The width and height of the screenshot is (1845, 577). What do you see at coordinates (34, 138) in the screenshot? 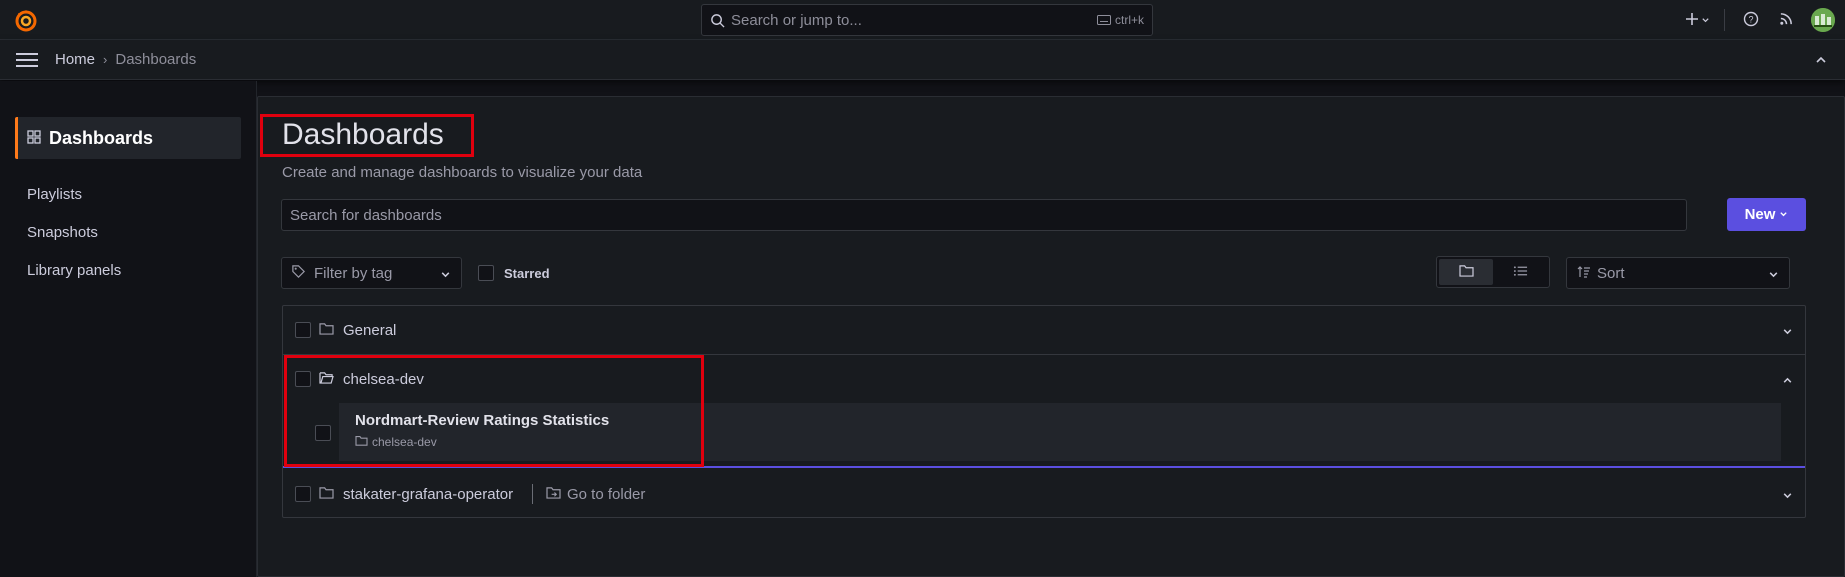
I see `apps-icon` at bounding box center [34, 138].